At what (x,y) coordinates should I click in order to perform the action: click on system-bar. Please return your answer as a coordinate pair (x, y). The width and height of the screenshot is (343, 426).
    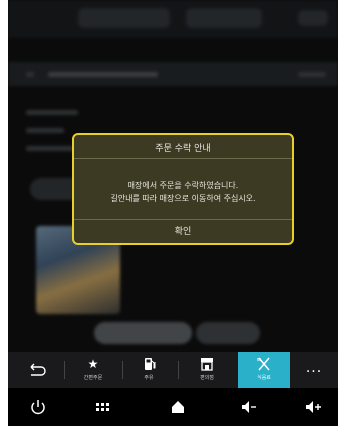
    Looking at the image, I should click on (173, 407).